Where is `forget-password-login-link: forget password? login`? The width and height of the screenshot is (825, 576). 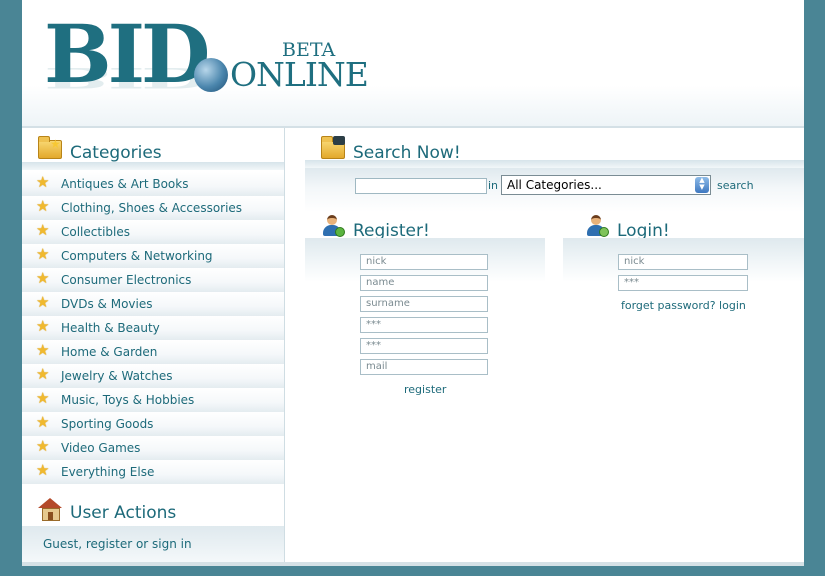 forget-password-login-link: forget password? login is located at coordinates (683, 305).